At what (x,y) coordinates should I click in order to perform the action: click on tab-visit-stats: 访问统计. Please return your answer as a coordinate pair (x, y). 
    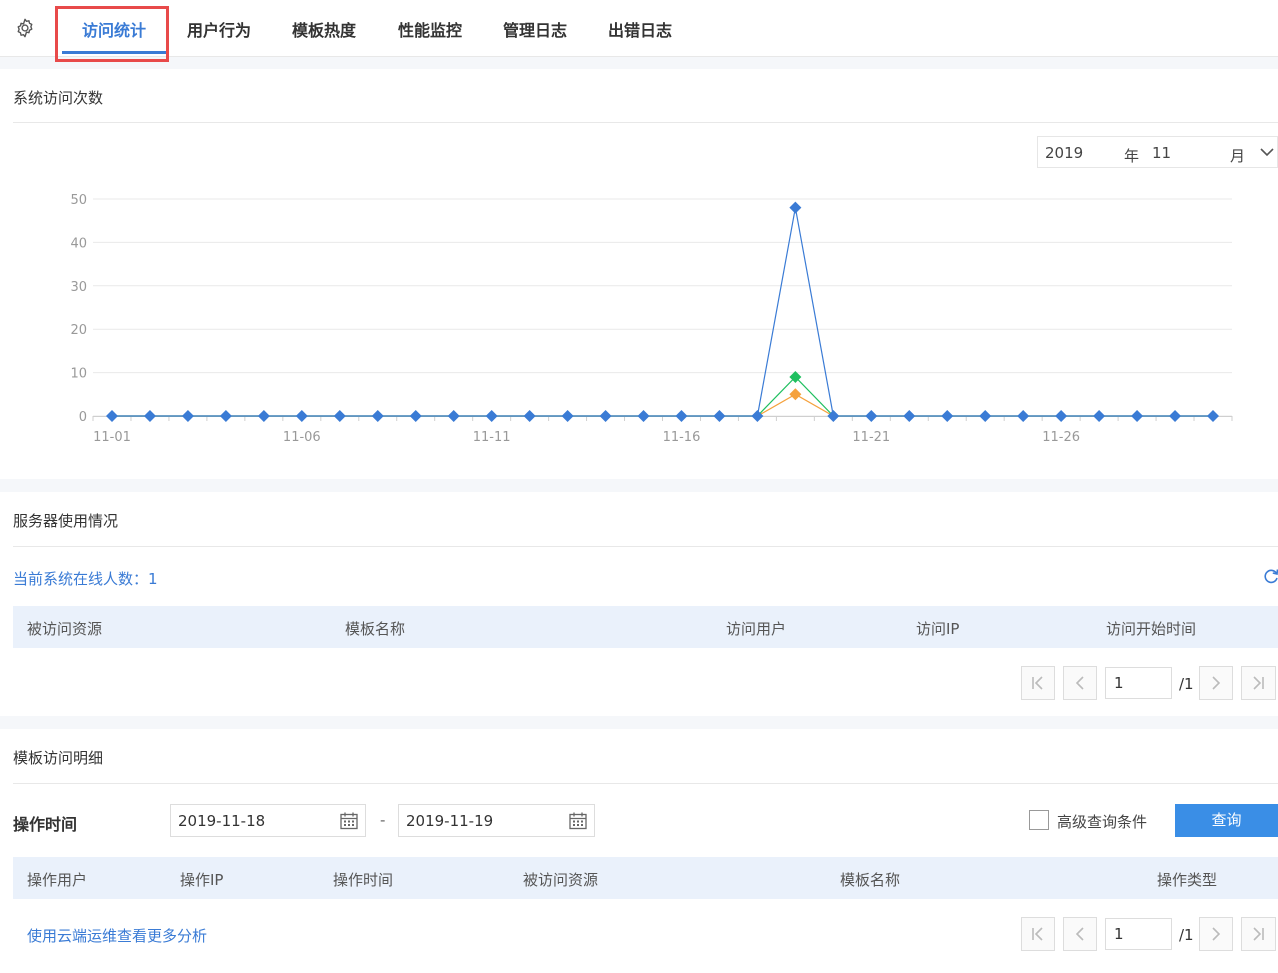
    Looking at the image, I should click on (114, 29).